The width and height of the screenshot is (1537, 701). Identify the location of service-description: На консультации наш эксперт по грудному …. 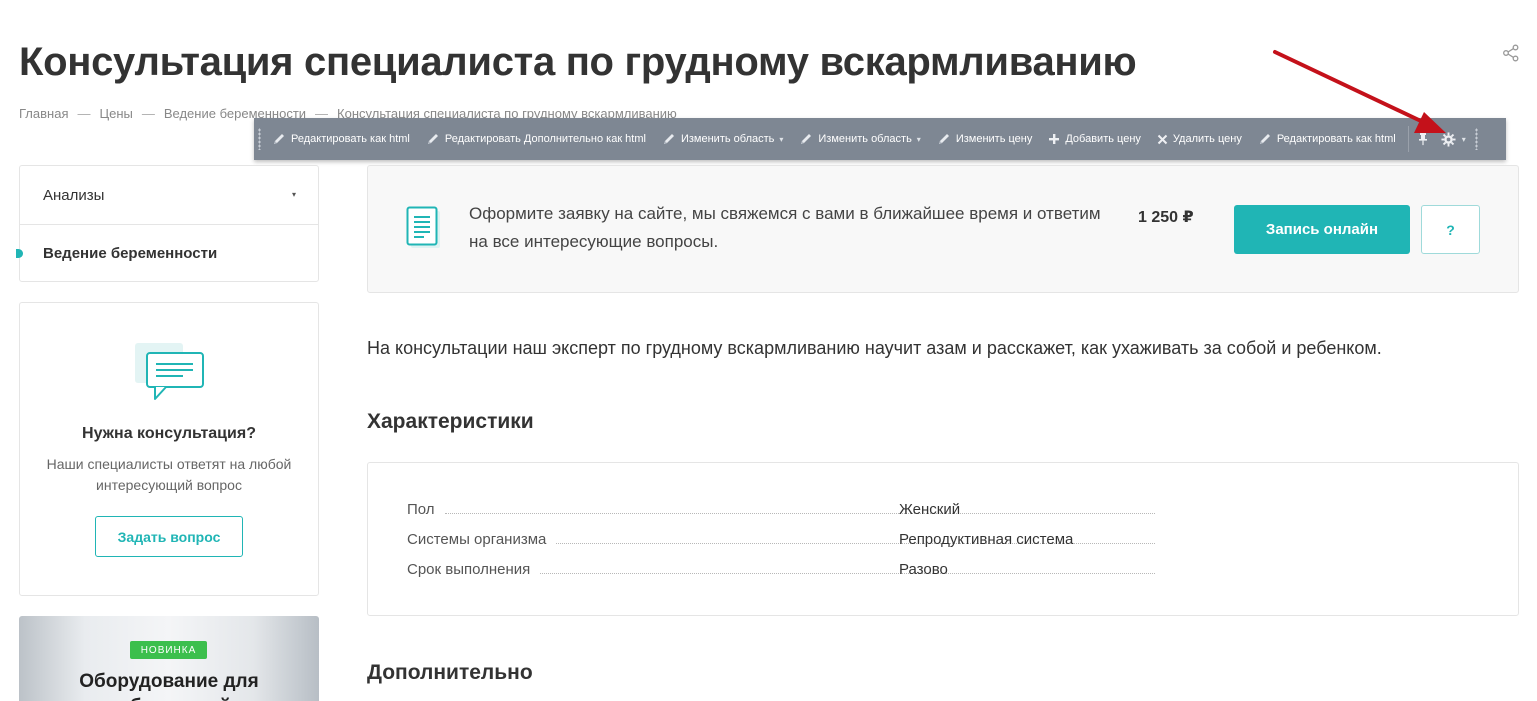
(874, 348).